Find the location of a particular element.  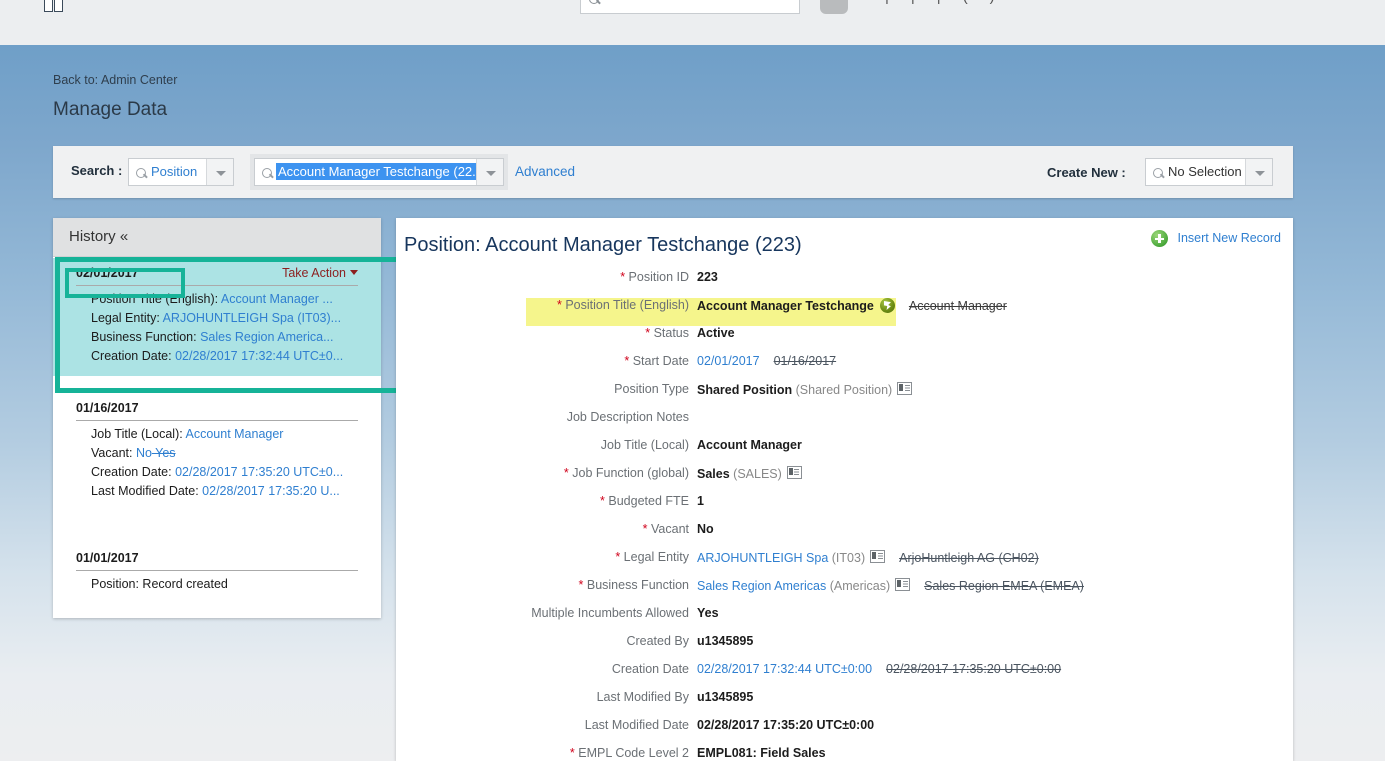

create-new-select: No Selection is located at coordinates (1209, 172).